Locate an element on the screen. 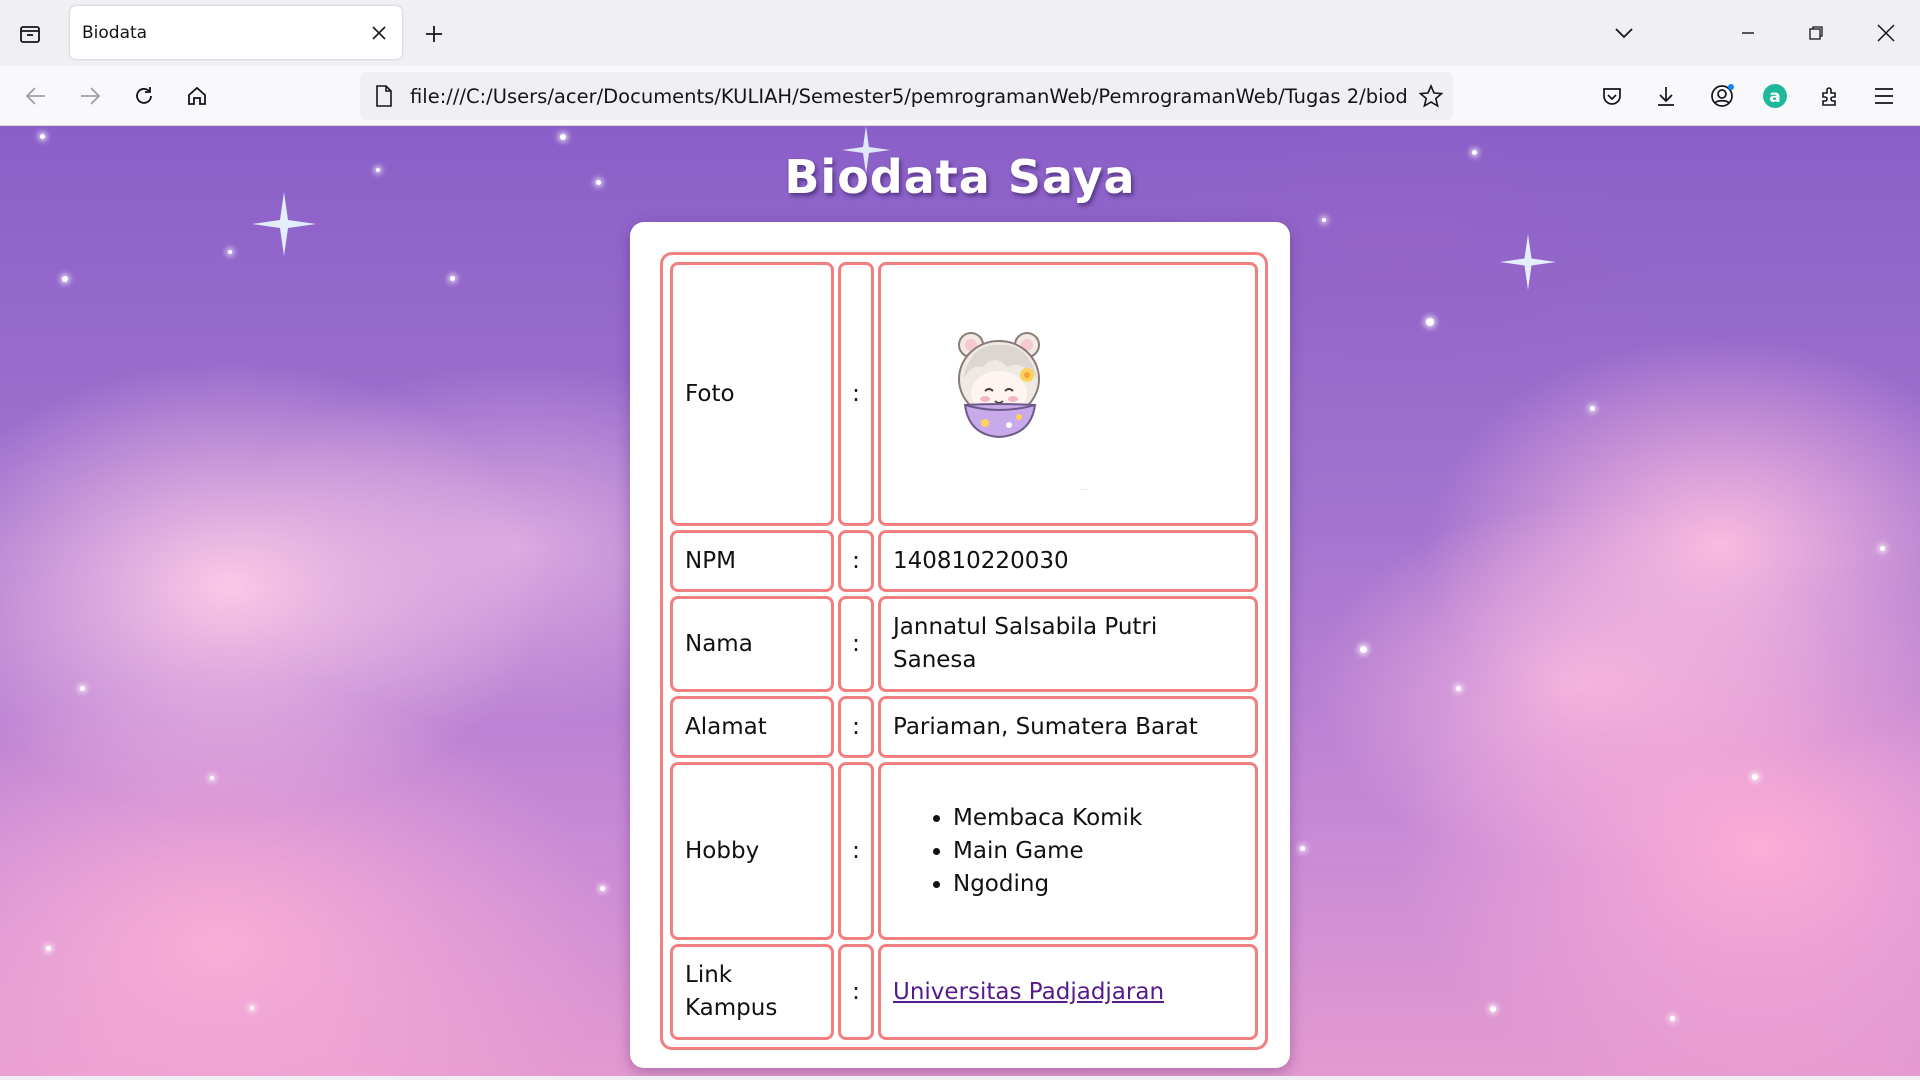  list-all-tabs-button is located at coordinates (1624, 33).